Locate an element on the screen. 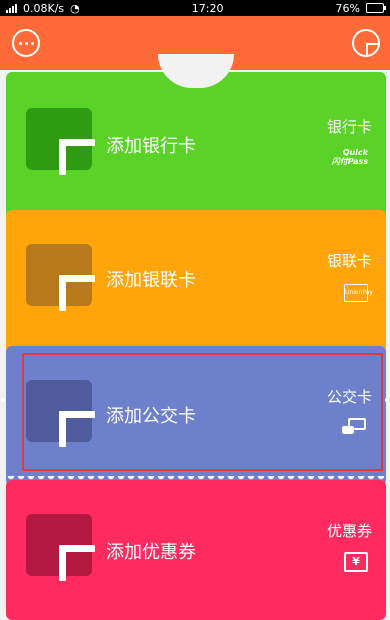  coupon-type-label: 优惠券 is located at coordinates (349, 531).